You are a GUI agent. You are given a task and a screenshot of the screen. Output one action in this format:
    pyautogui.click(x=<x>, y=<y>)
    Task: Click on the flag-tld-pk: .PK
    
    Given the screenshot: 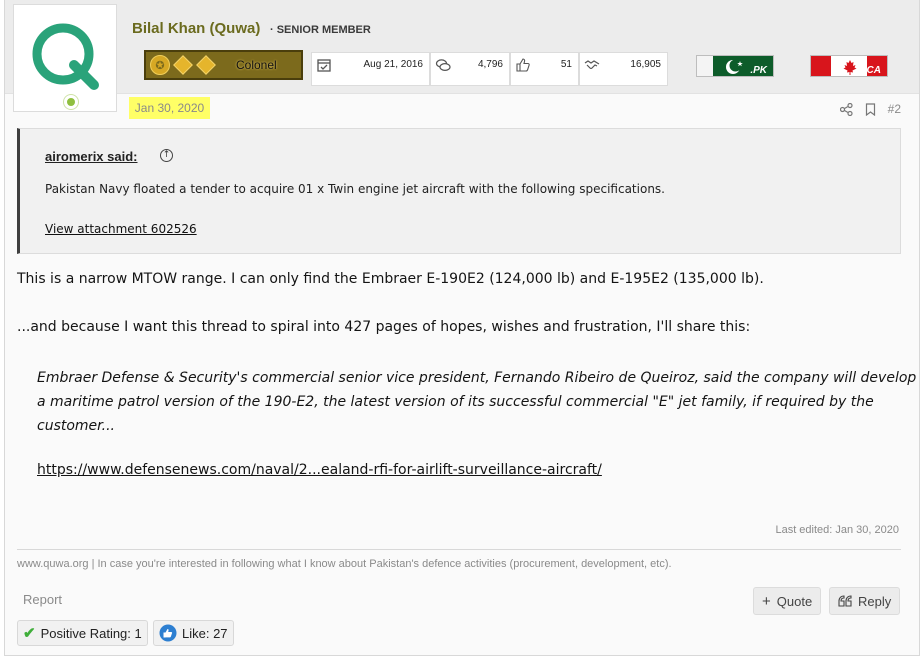 What is the action you would take?
    pyautogui.click(x=758, y=70)
    